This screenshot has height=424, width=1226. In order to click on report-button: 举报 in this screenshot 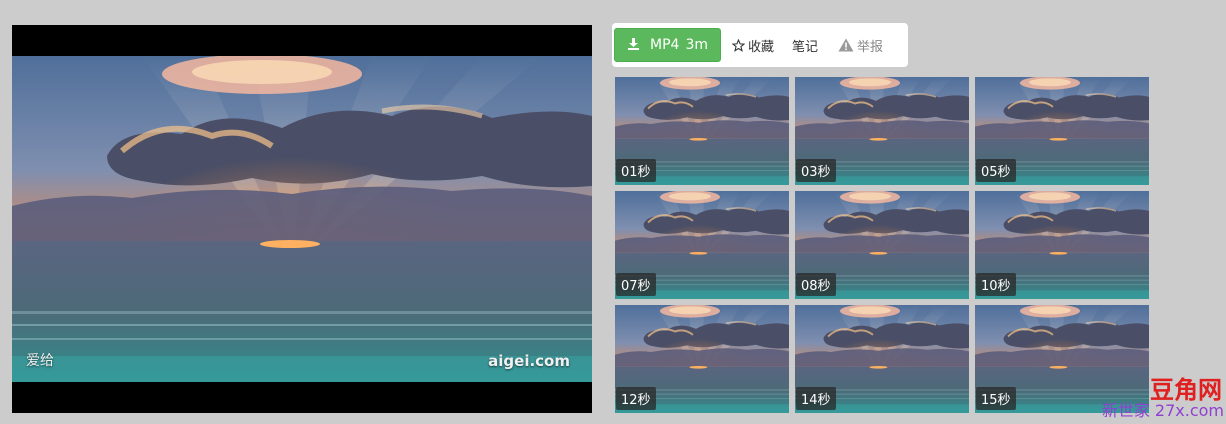, I will do `click(860, 45)`.